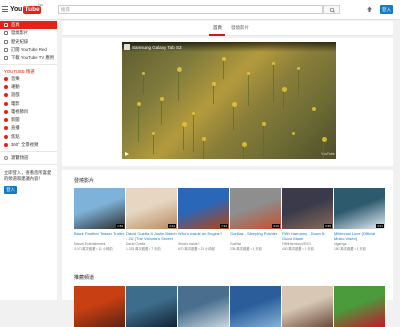 This screenshot has height=327, width=400. What do you see at coordinates (350, 248) in the screenshot?
I see `video-meta: 160 萬次觀看 • 1 天前` at bounding box center [350, 248].